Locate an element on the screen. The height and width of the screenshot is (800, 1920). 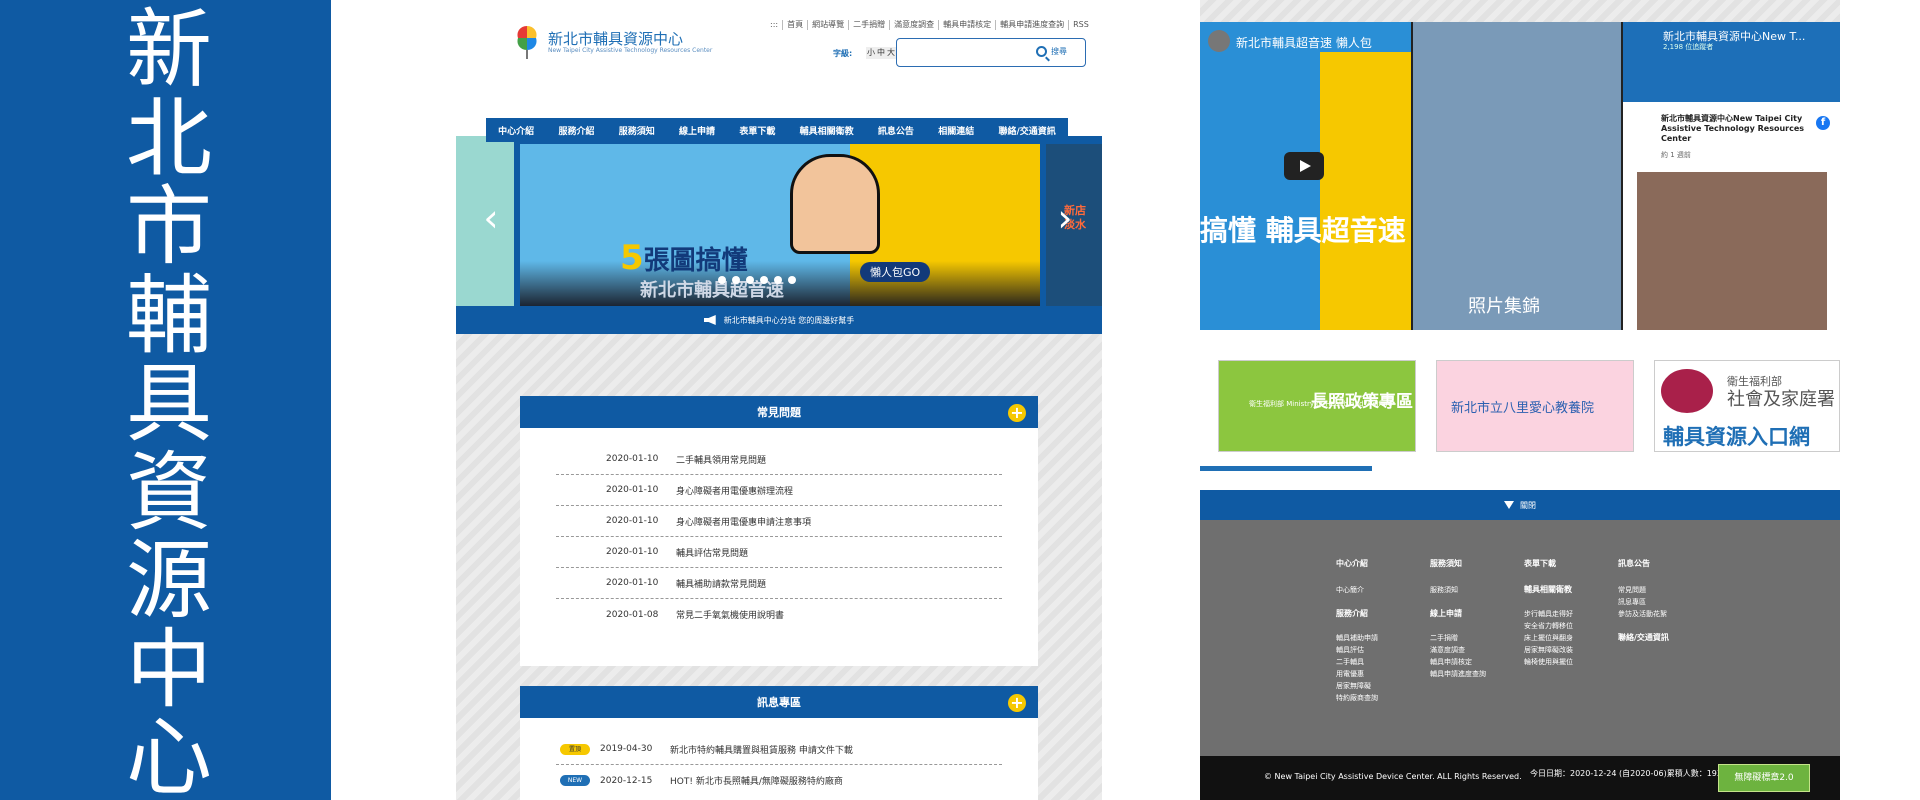
megaphone-icon is located at coordinates (709, 320).